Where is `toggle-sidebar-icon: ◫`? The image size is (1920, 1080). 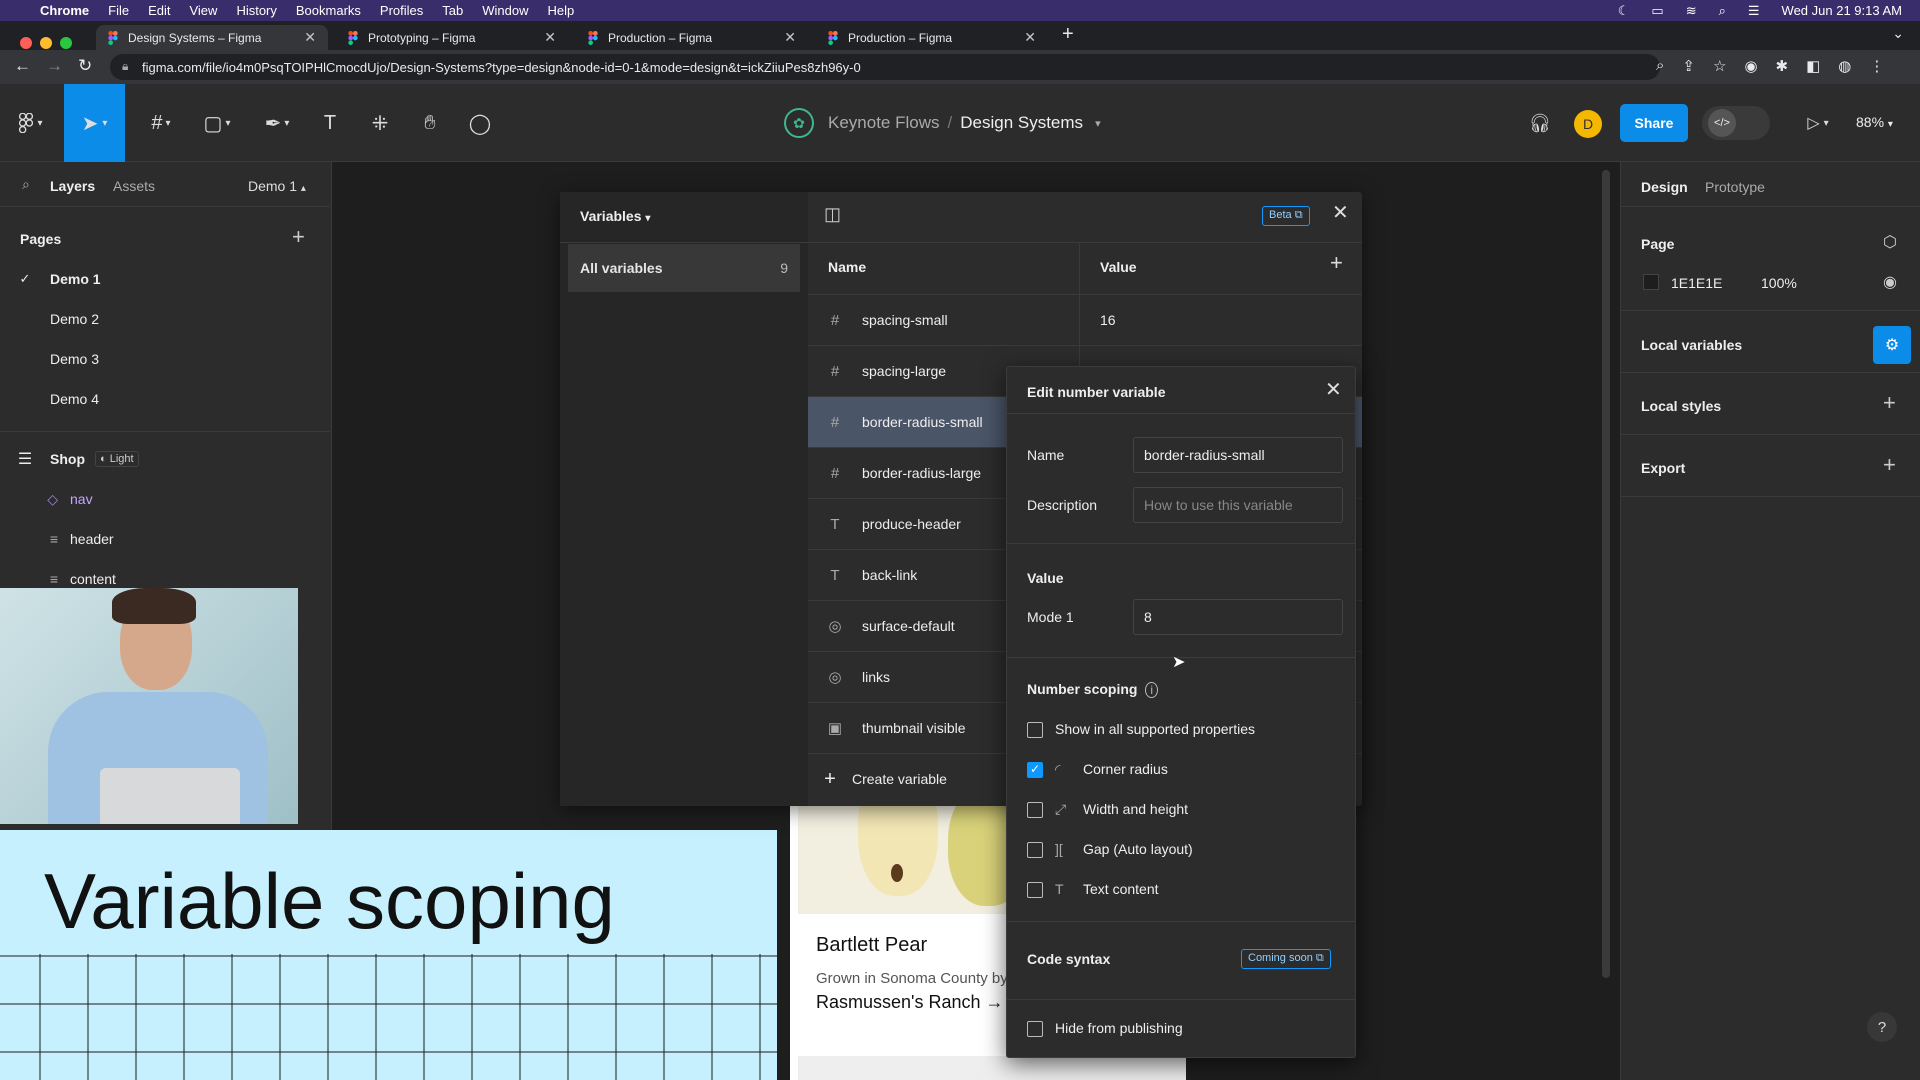 toggle-sidebar-icon: ◫ is located at coordinates (832, 214).